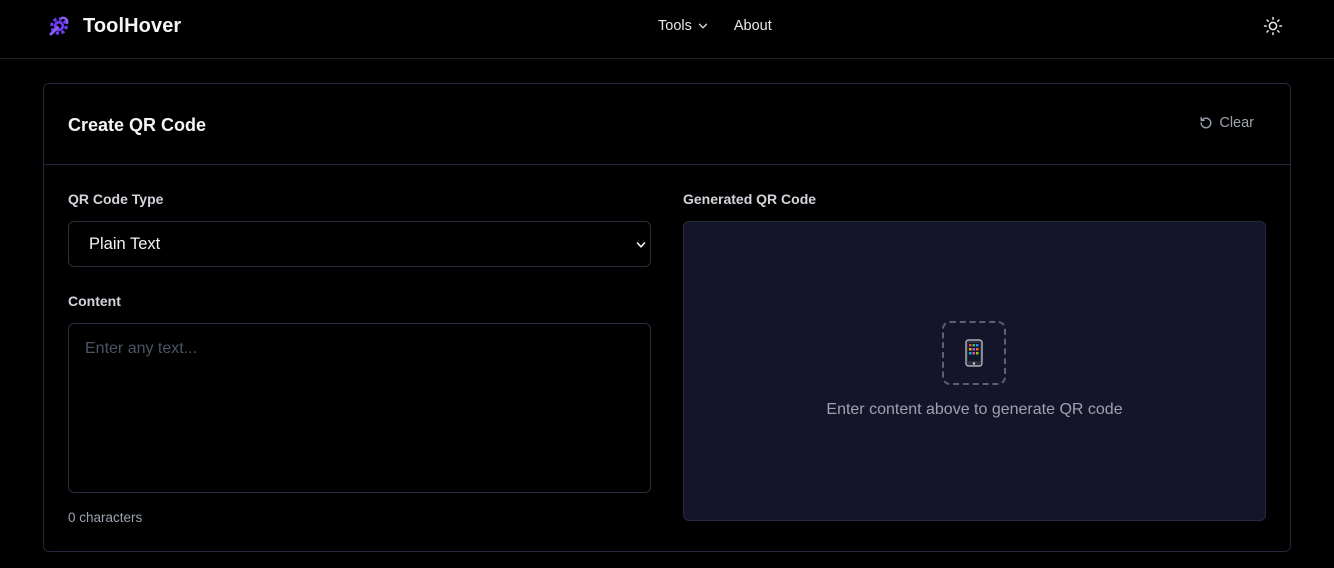 The height and width of the screenshot is (568, 1334). I want to click on theme-toggle-button, so click(1273, 26).